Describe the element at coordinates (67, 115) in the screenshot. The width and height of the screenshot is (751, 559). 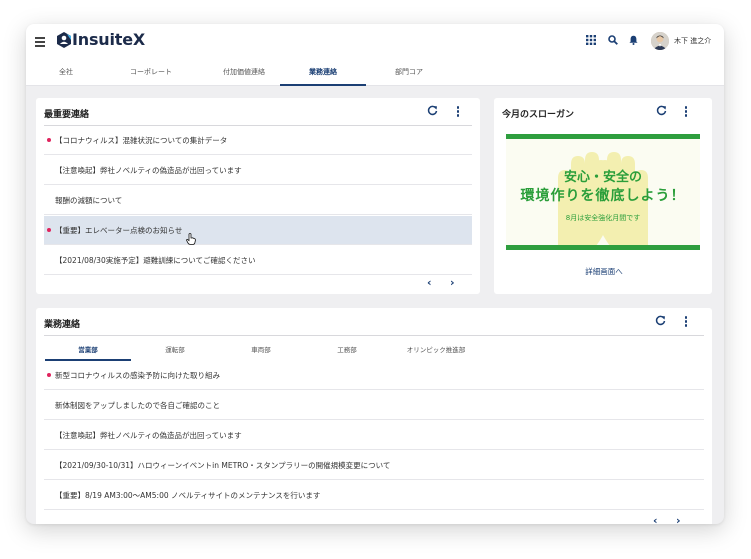
I see `important-title: 最重要連絡` at that location.